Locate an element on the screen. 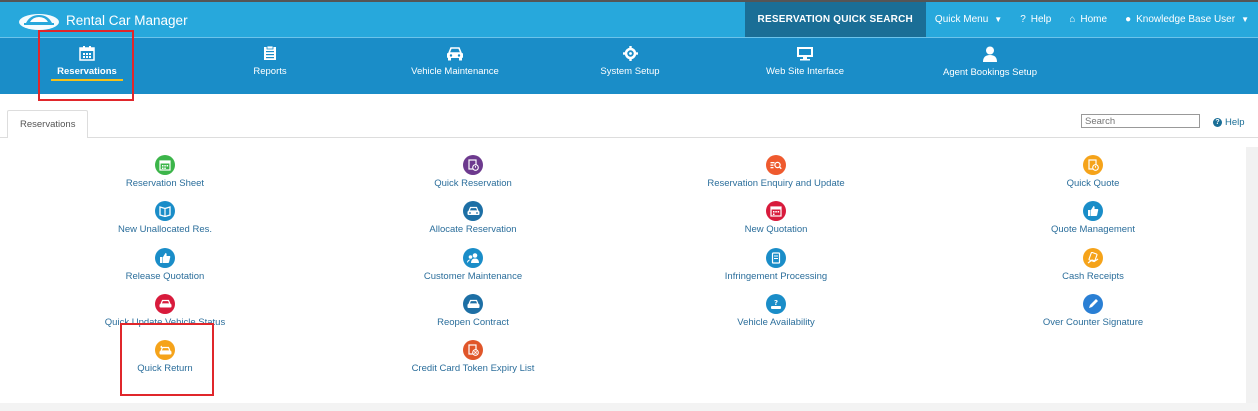 Image resolution: width=1258 pixels, height=411 pixels. menu-item-quote-management: Quote Management is located at coordinates (1093, 218).